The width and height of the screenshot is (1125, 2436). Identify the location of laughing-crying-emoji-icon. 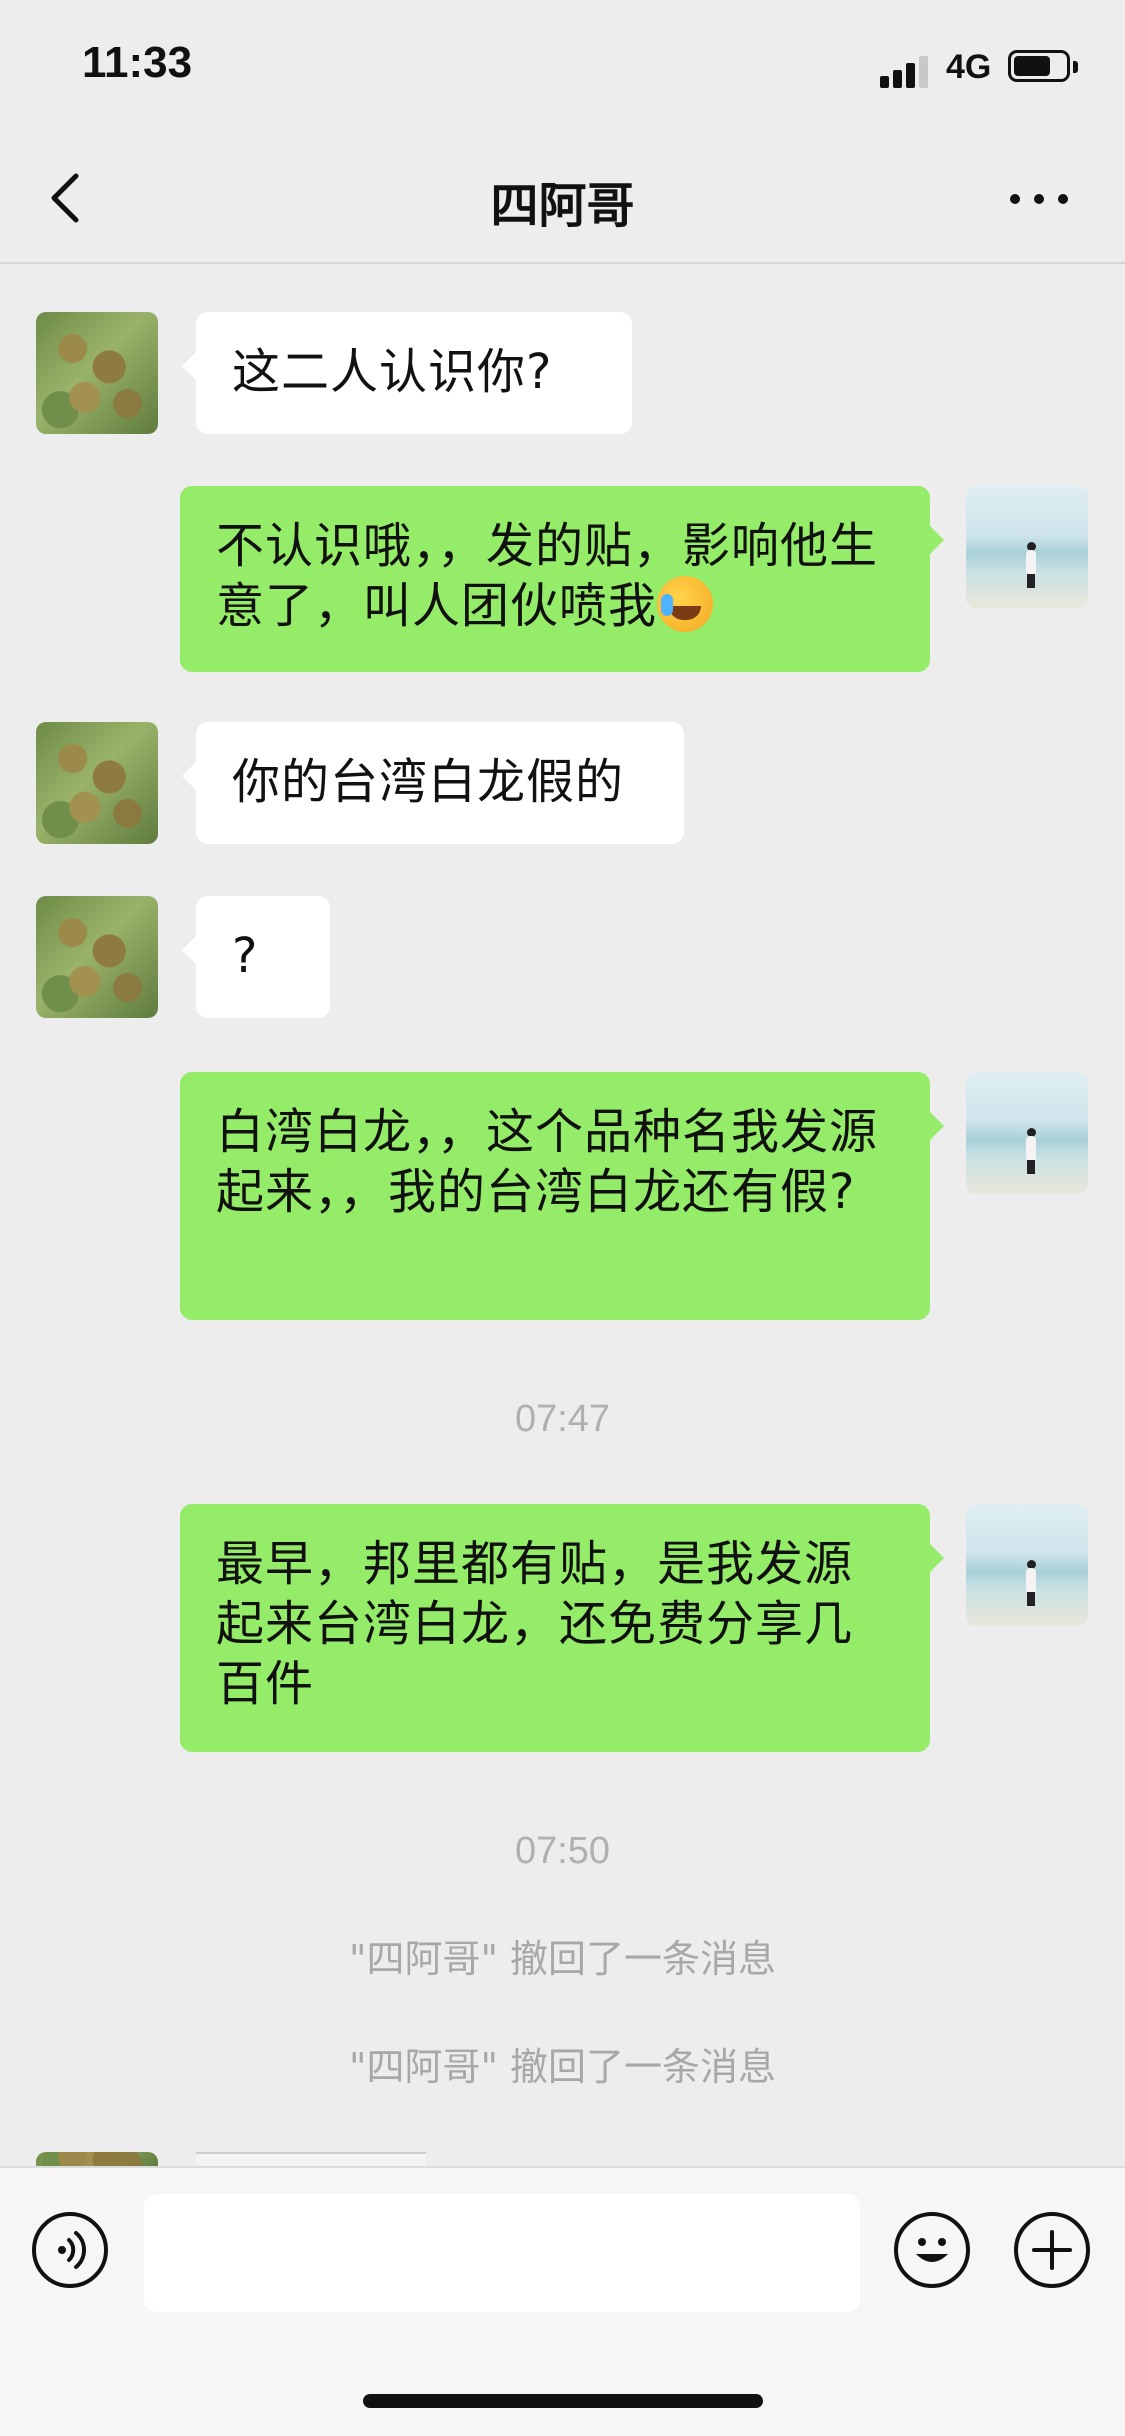
(685, 604).